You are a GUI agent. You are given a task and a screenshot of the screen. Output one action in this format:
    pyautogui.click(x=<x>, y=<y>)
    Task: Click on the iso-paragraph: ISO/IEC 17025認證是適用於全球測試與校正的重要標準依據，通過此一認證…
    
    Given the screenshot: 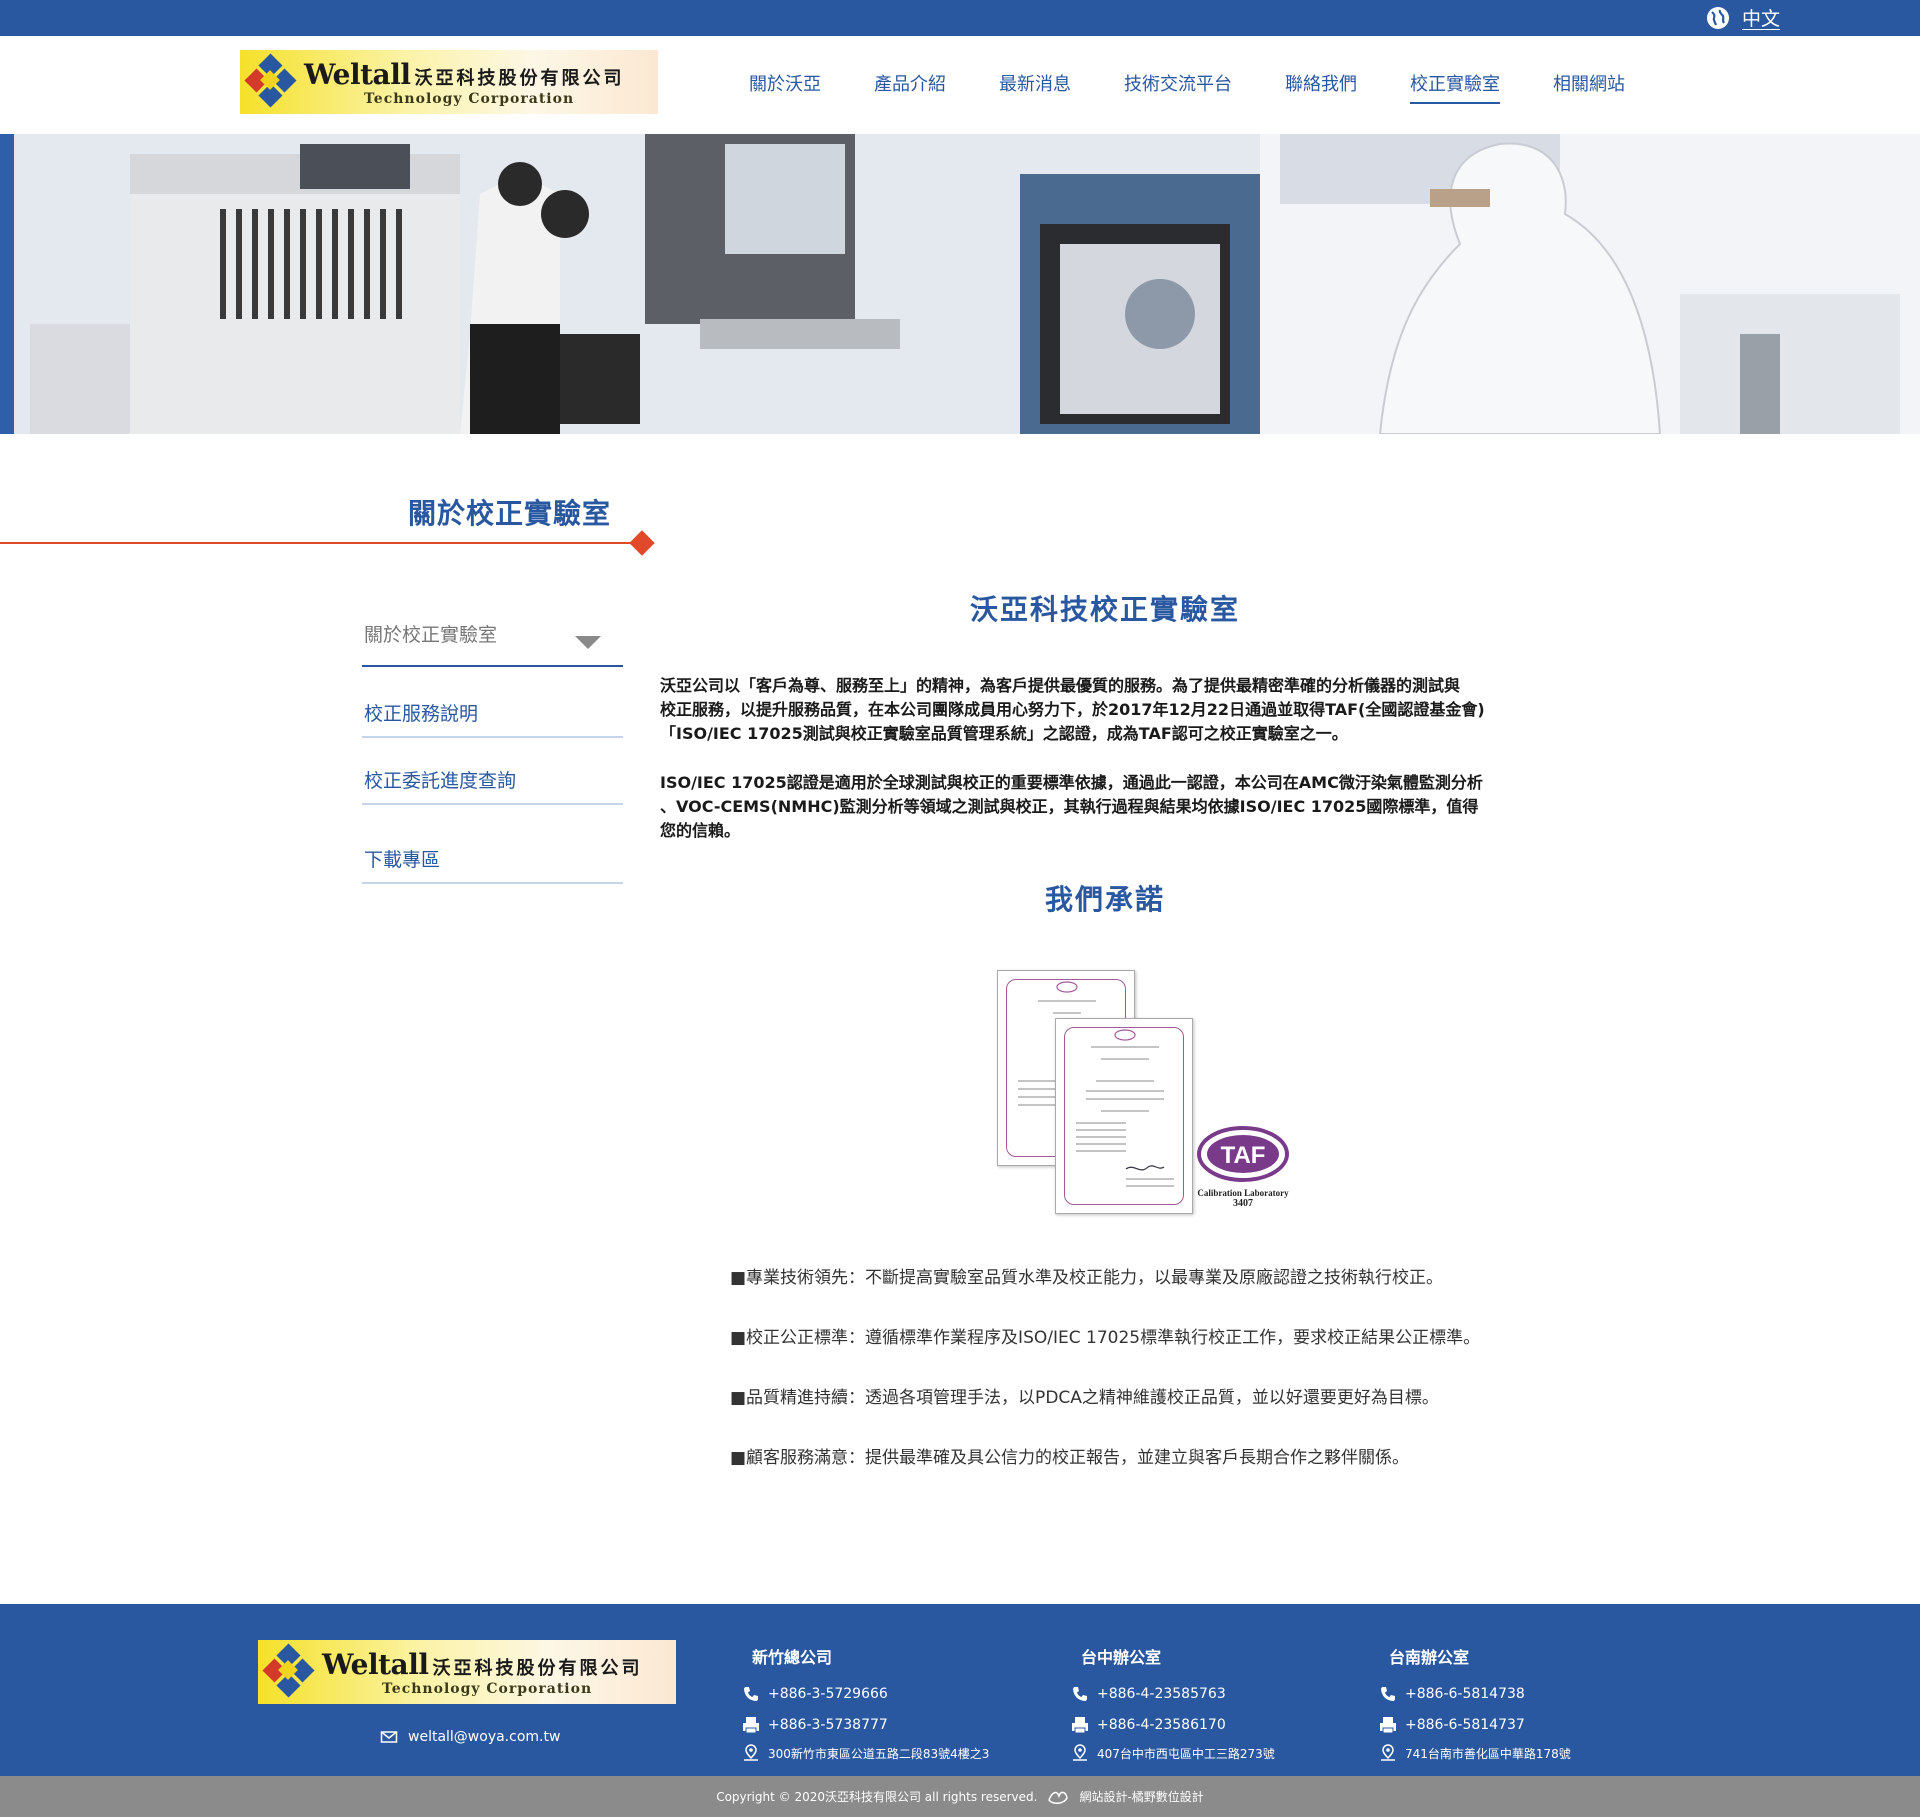 What is the action you would take?
    pyautogui.click(x=1110, y=807)
    